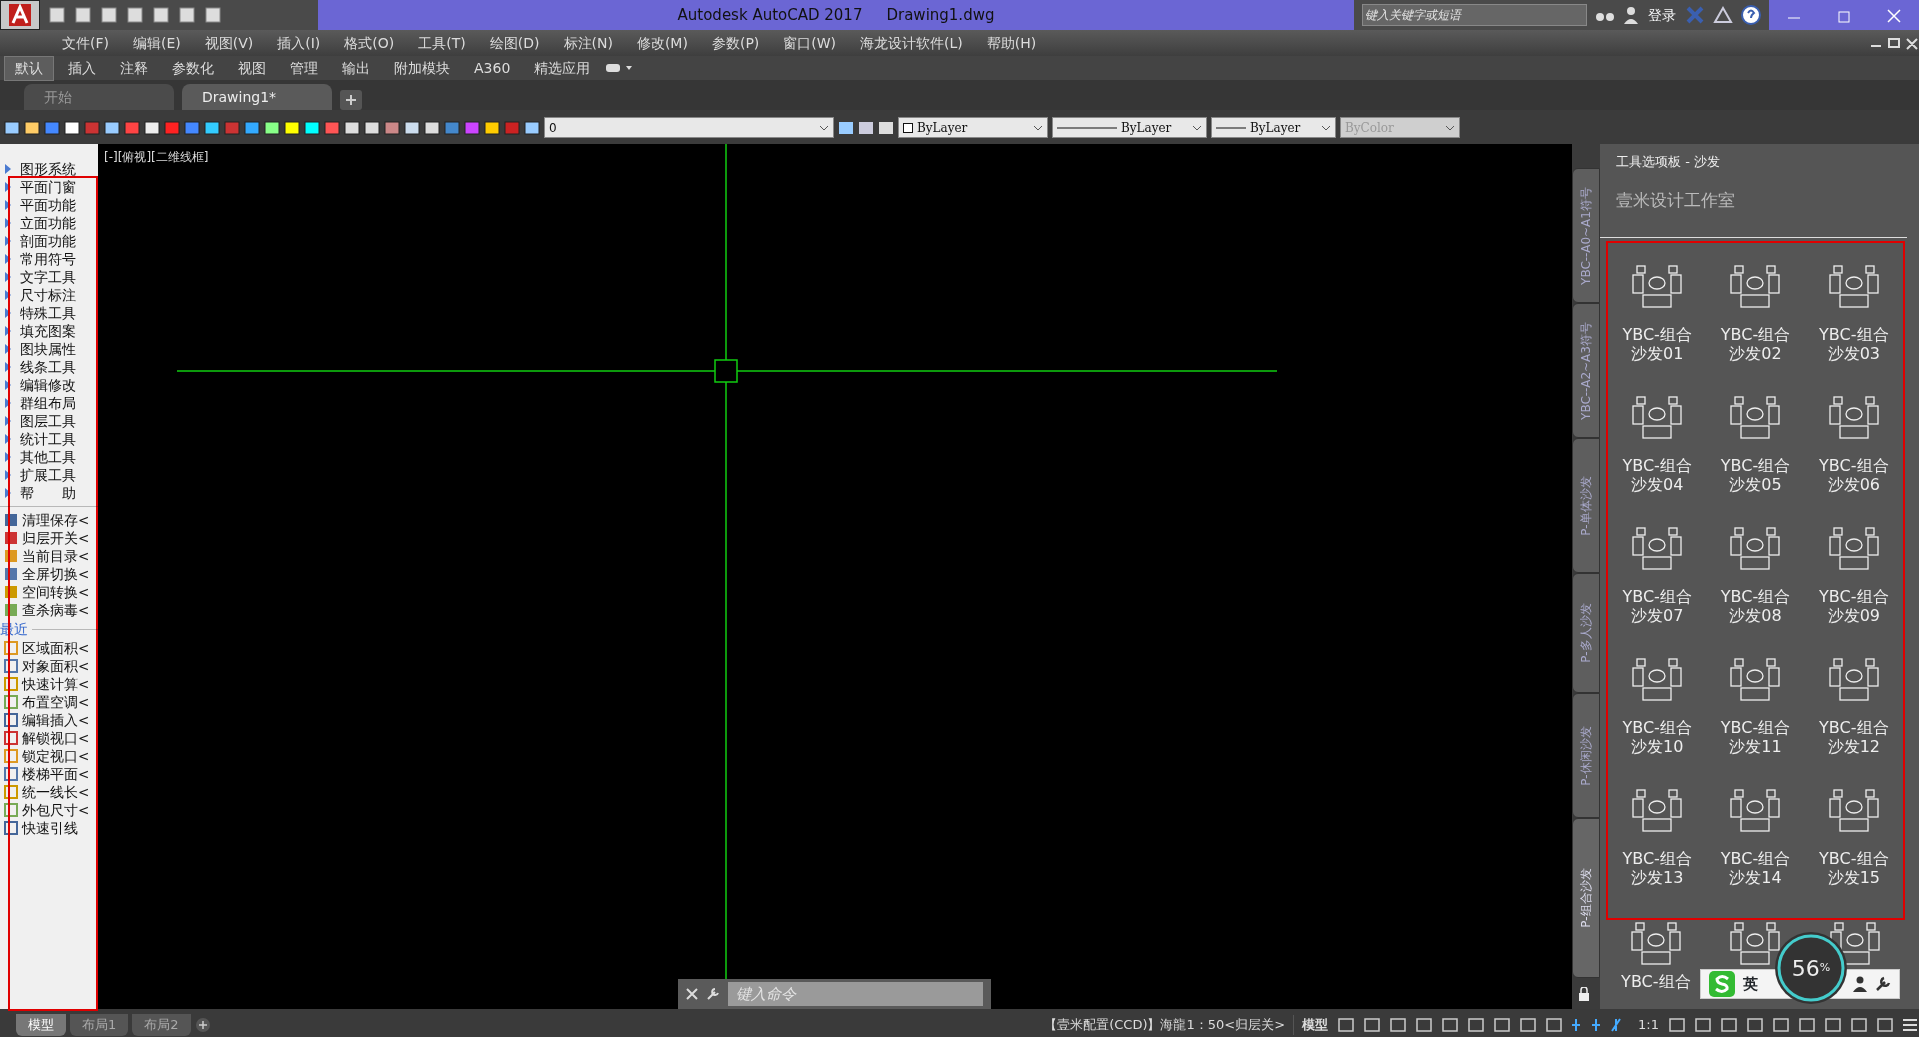 This screenshot has height=1037, width=1919. Describe the element at coordinates (1662, 15) in the screenshot. I see `sign-in-button: 登录` at that location.